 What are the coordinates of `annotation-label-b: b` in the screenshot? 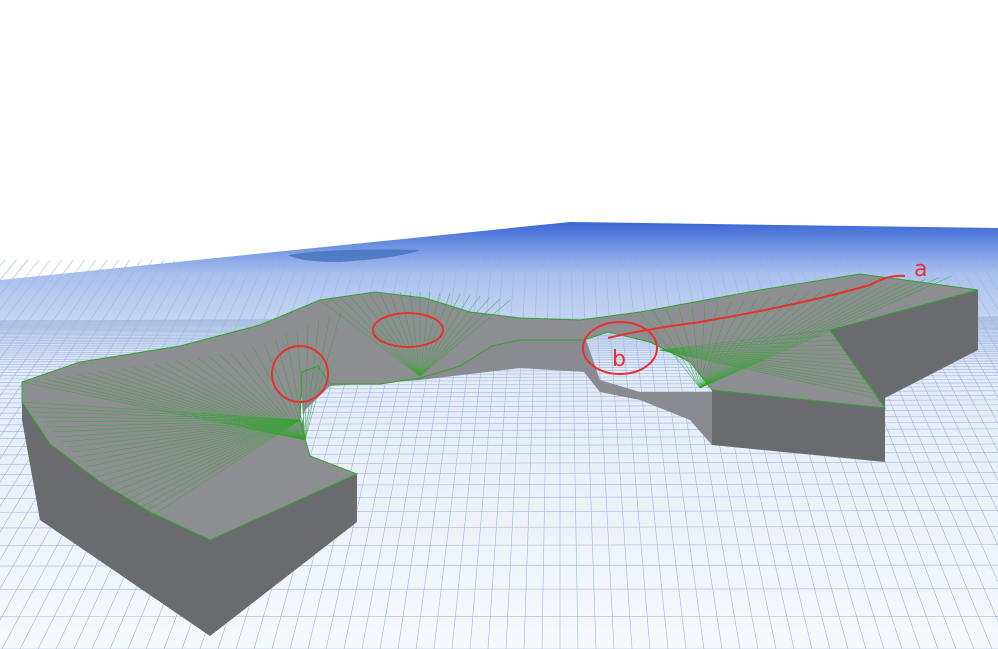 It's located at (619, 359).